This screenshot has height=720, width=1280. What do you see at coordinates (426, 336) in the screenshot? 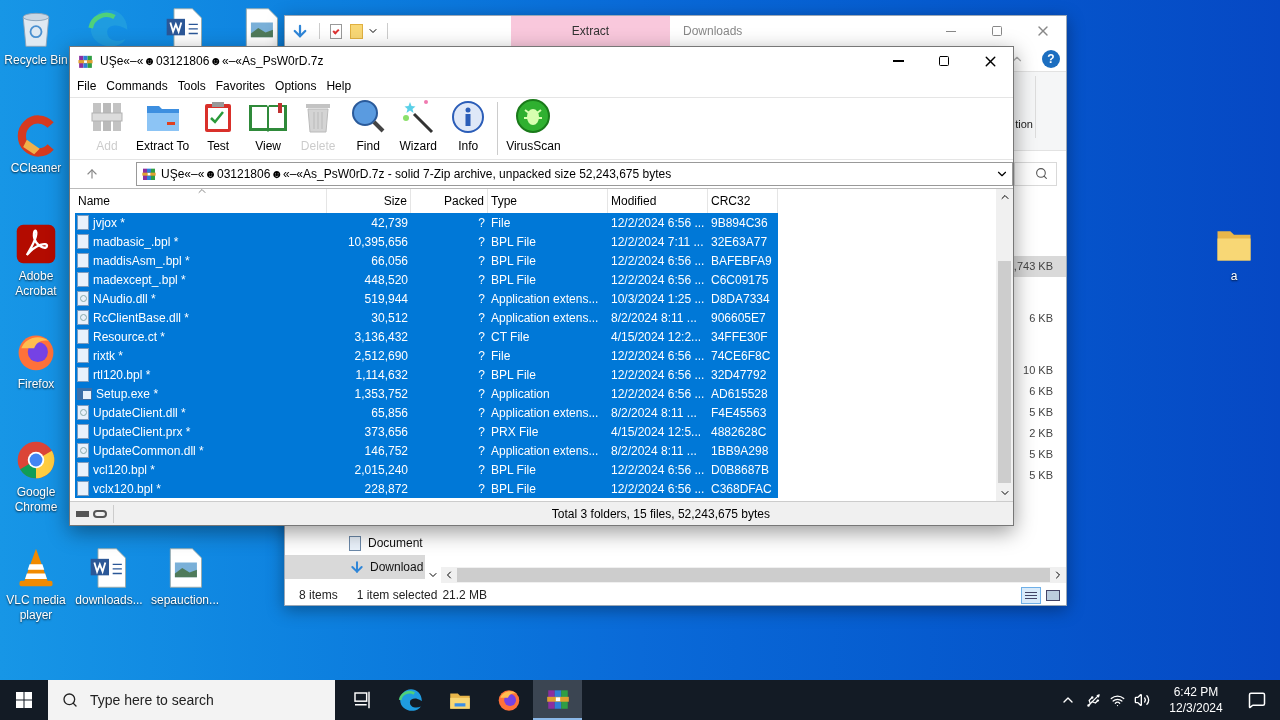
I see `file-row: Resource.ct * 3,136,432 ? CT File 4/15/2024 12:2... 34FFE30F` at bounding box center [426, 336].